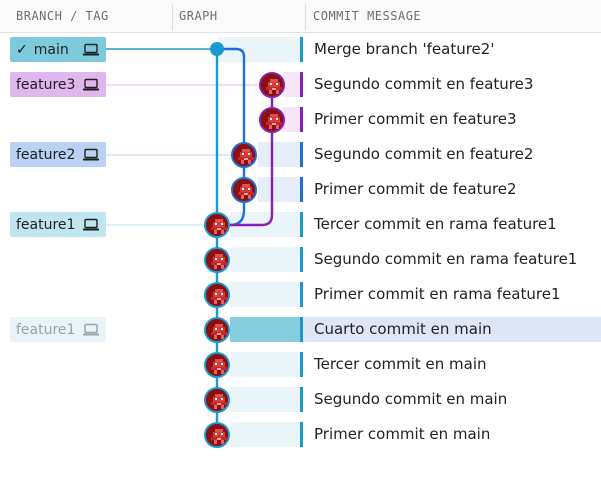 The image size is (601, 488). What do you see at coordinates (404, 49) in the screenshot?
I see `commit-message: Merge branch 'feature2'` at bounding box center [404, 49].